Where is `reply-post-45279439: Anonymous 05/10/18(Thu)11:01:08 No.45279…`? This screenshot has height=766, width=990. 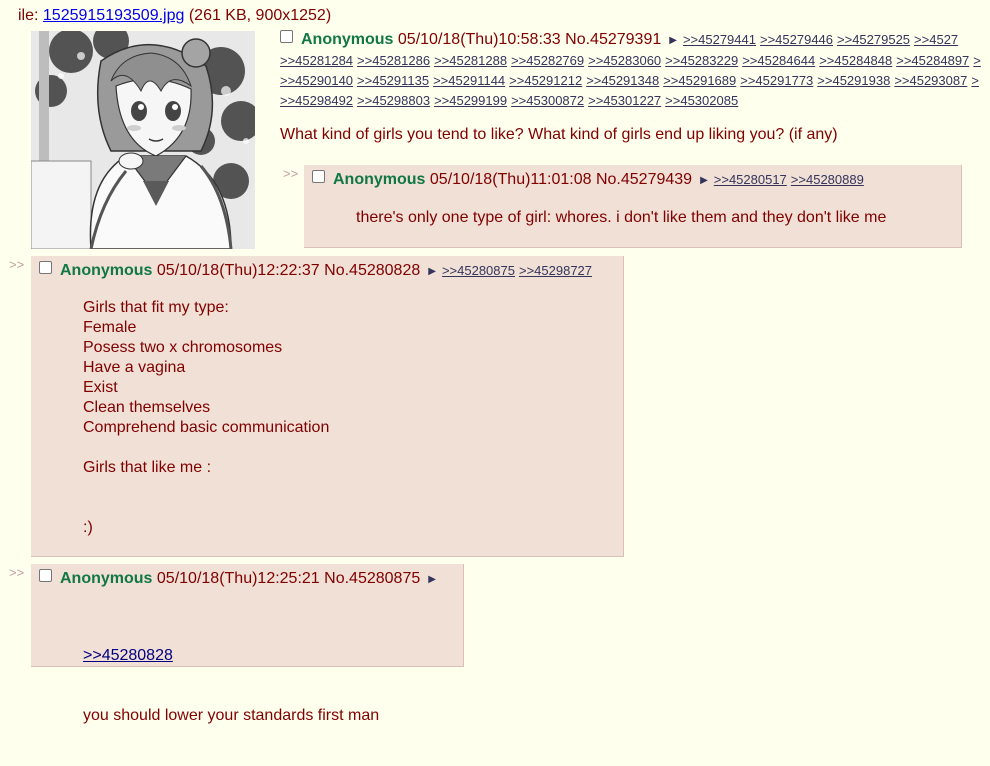
reply-post-45279439: Anonymous 05/10/18(Thu)11:01:08 No.45279… is located at coordinates (633, 206).